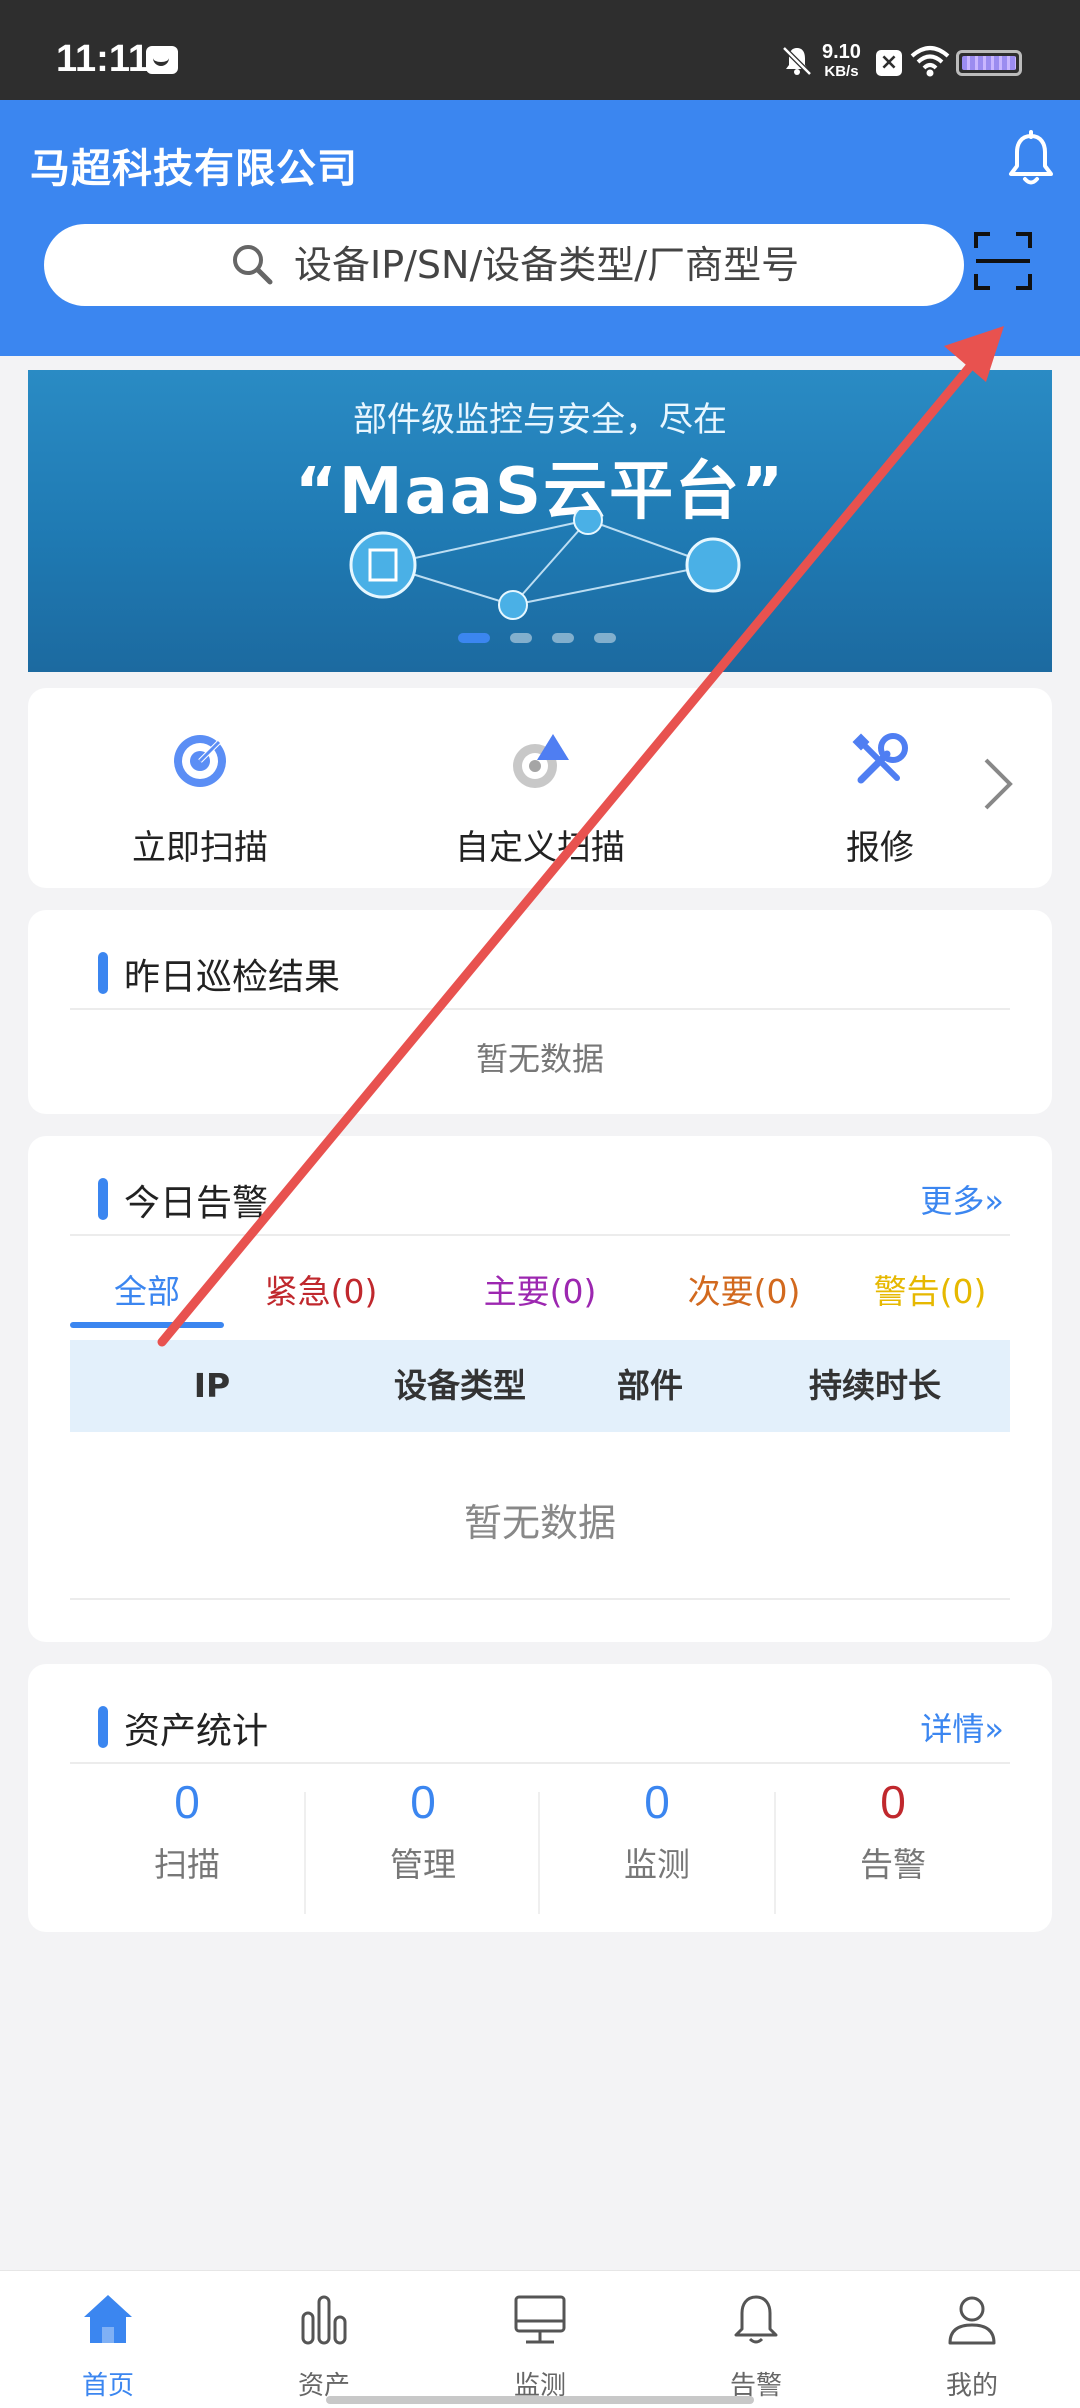 This screenshot has height=2408, width=1080. What do you see at coordinates (108, 2345) in the screenshot?
I see `nav-home: 首页` at bounding box center [108, 2345].